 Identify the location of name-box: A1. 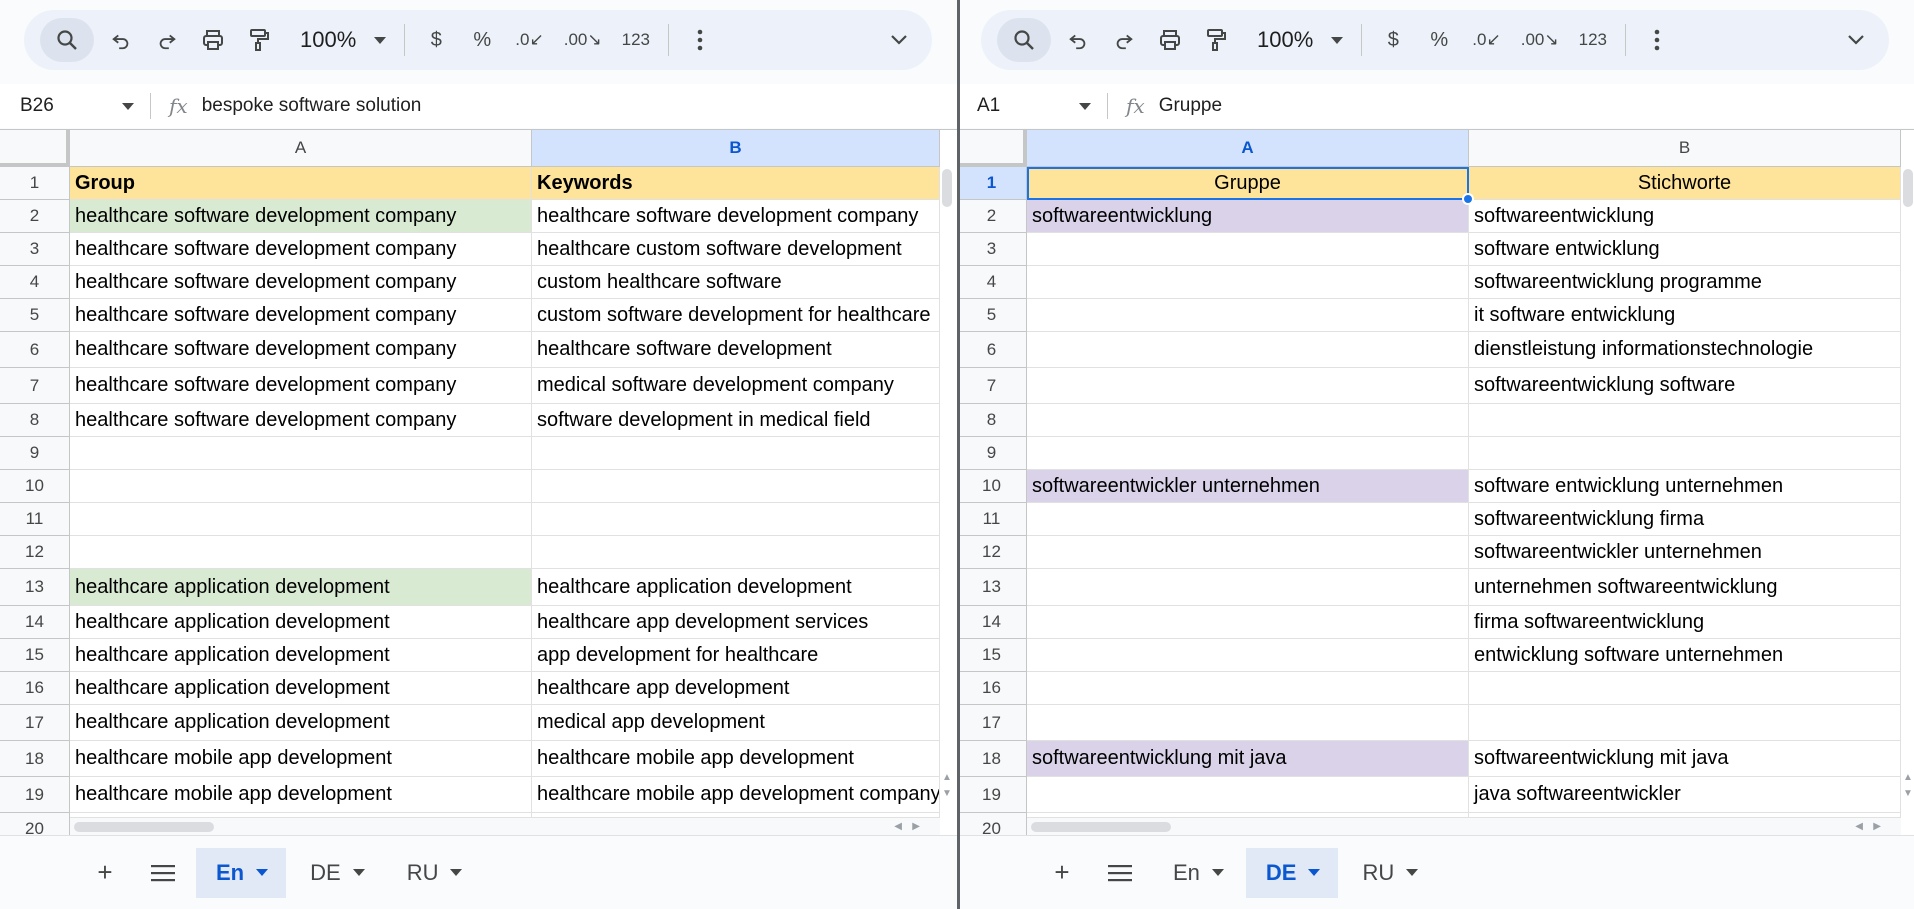
(1032, 106).